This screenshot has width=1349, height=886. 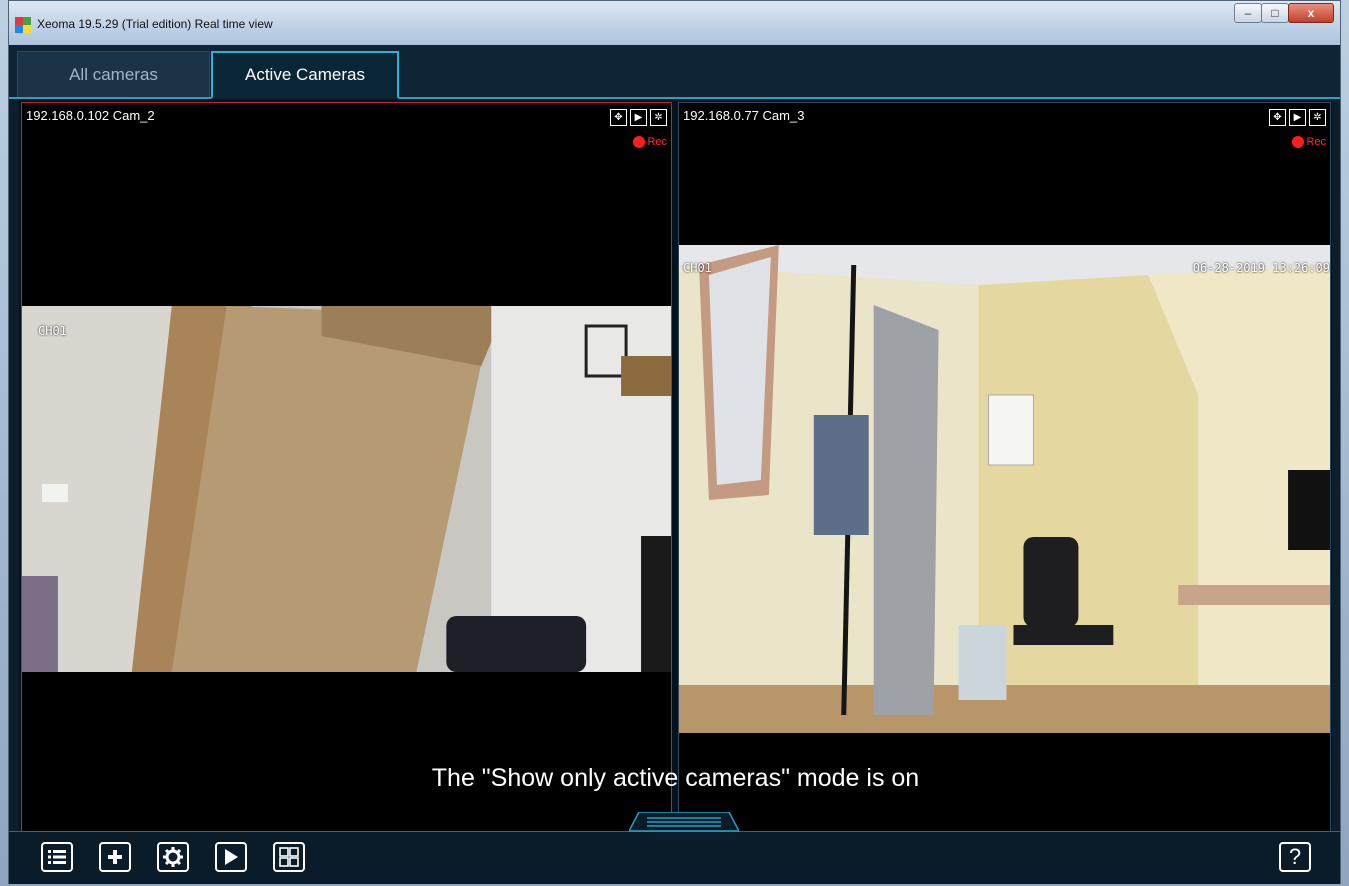 I want to click on add-icon, so click(x=115, y=857).